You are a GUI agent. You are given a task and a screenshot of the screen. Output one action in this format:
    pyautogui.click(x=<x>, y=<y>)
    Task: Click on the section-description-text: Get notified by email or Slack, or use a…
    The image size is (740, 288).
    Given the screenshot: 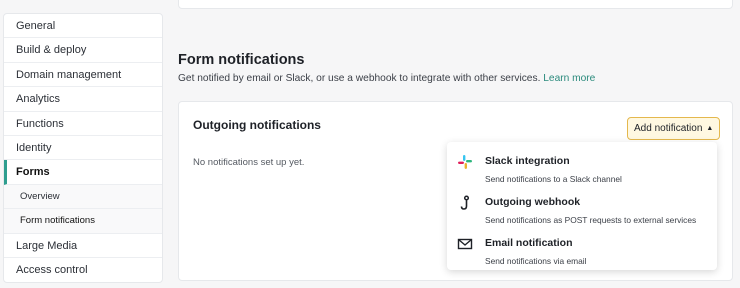 What is the action you would take?
    pyautogui.click(x=359, y=78)
    